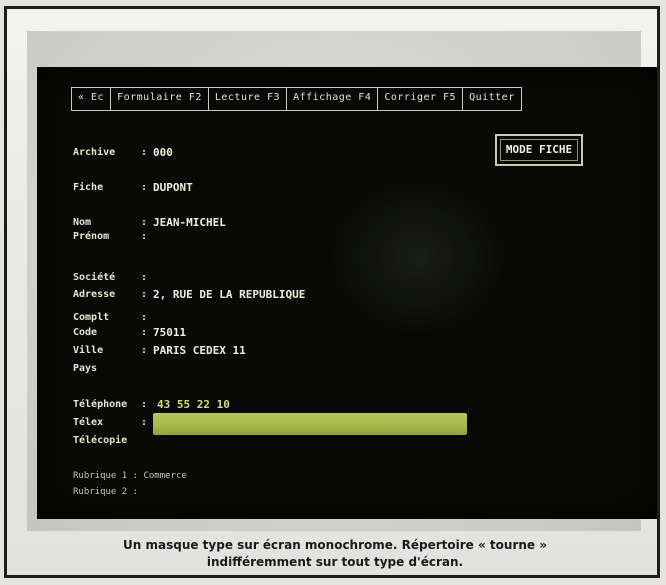 The width and height of the screenshot is (666, 585). Describe the element at coordinates (94, 294) in the screenshot. I see `label-adresse: Adresse` at that location.